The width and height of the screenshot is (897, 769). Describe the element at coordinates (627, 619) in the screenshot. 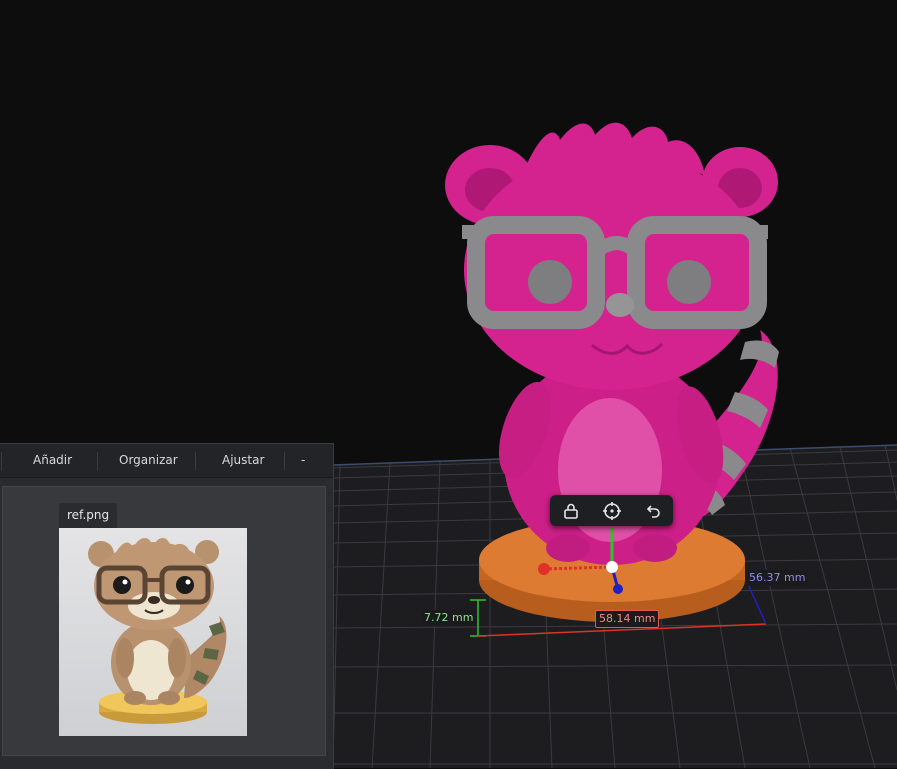

I see `width-dimension-label: 58.14 mm` at that location.